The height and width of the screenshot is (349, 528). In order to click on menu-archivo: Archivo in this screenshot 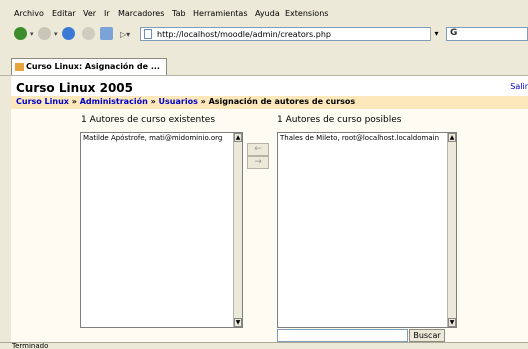, I will do `click(29, 13)`.